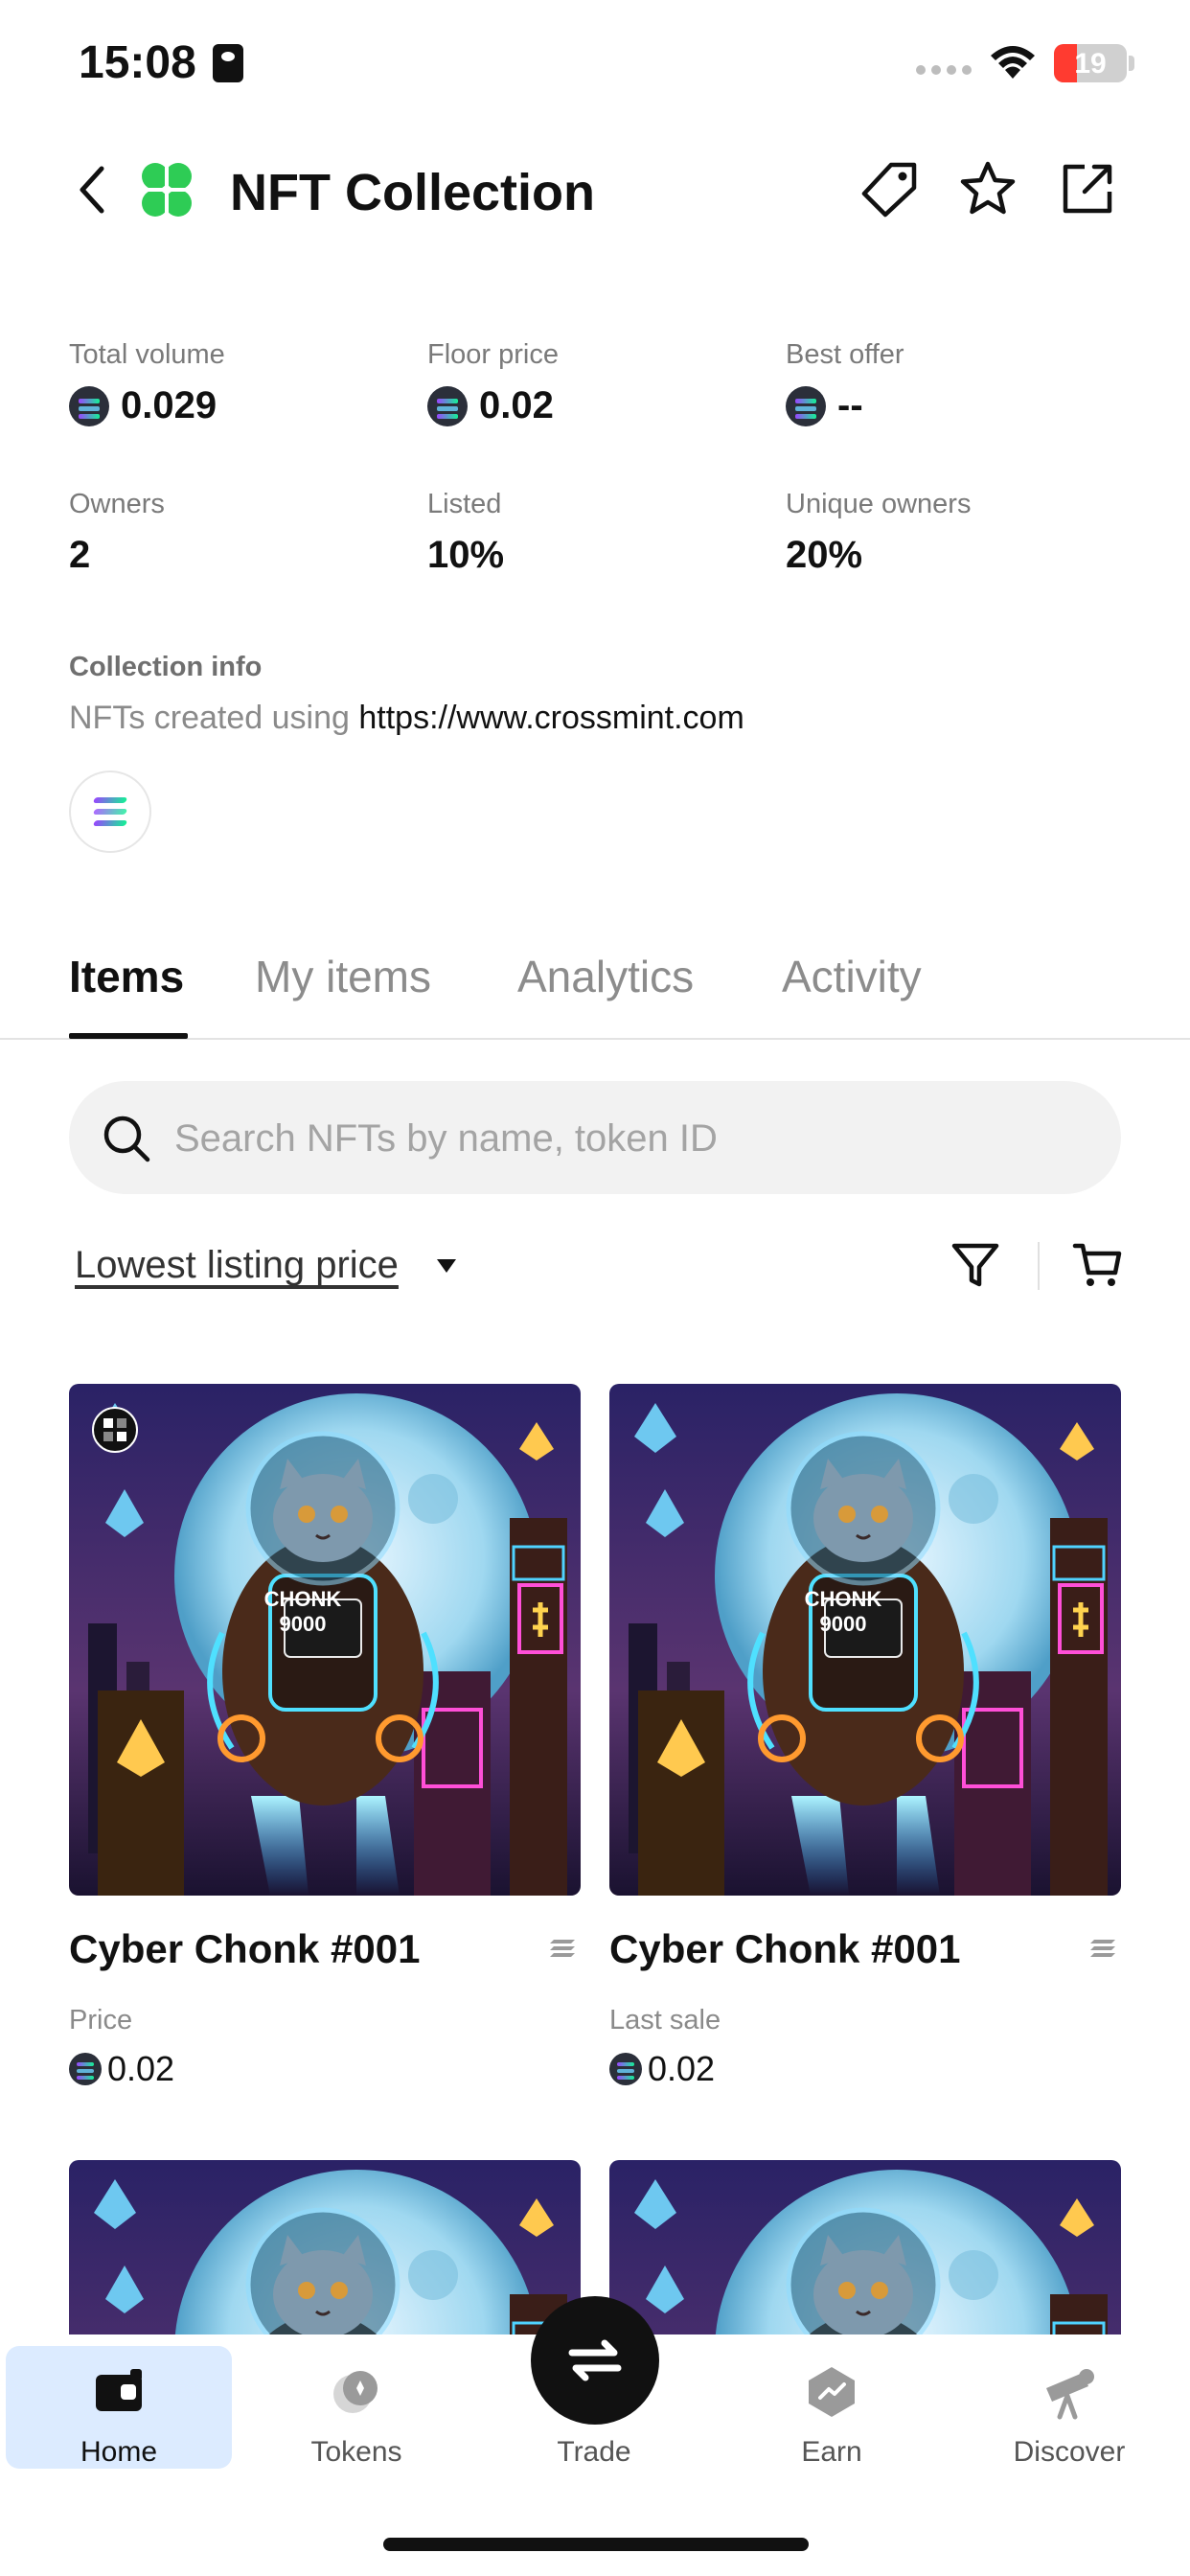 The width and height of the screenshot is (1190, 2576). Describe the element at coordinates (832, 2452) in the screenshot. I see `nav-label: Earn` at that location.